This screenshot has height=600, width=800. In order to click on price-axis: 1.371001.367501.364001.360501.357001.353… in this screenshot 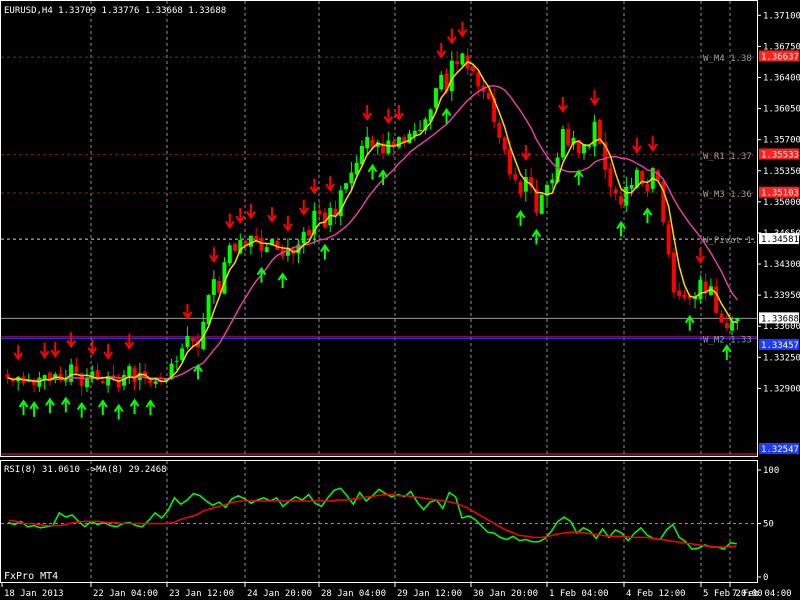, I will do `click(778, 297)`.